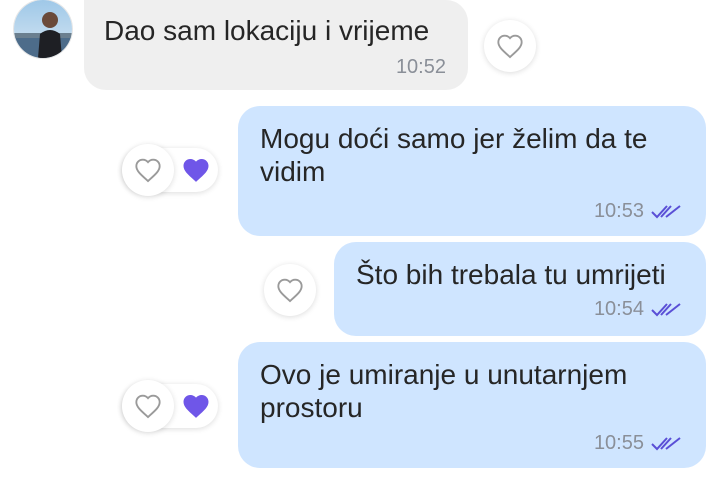 The width and height of the screenshot is (720, 480). What do you see at coordinates (420, 67) in the screenshot?
I see `message-time: 10:52` at bounding box center [420, 67].